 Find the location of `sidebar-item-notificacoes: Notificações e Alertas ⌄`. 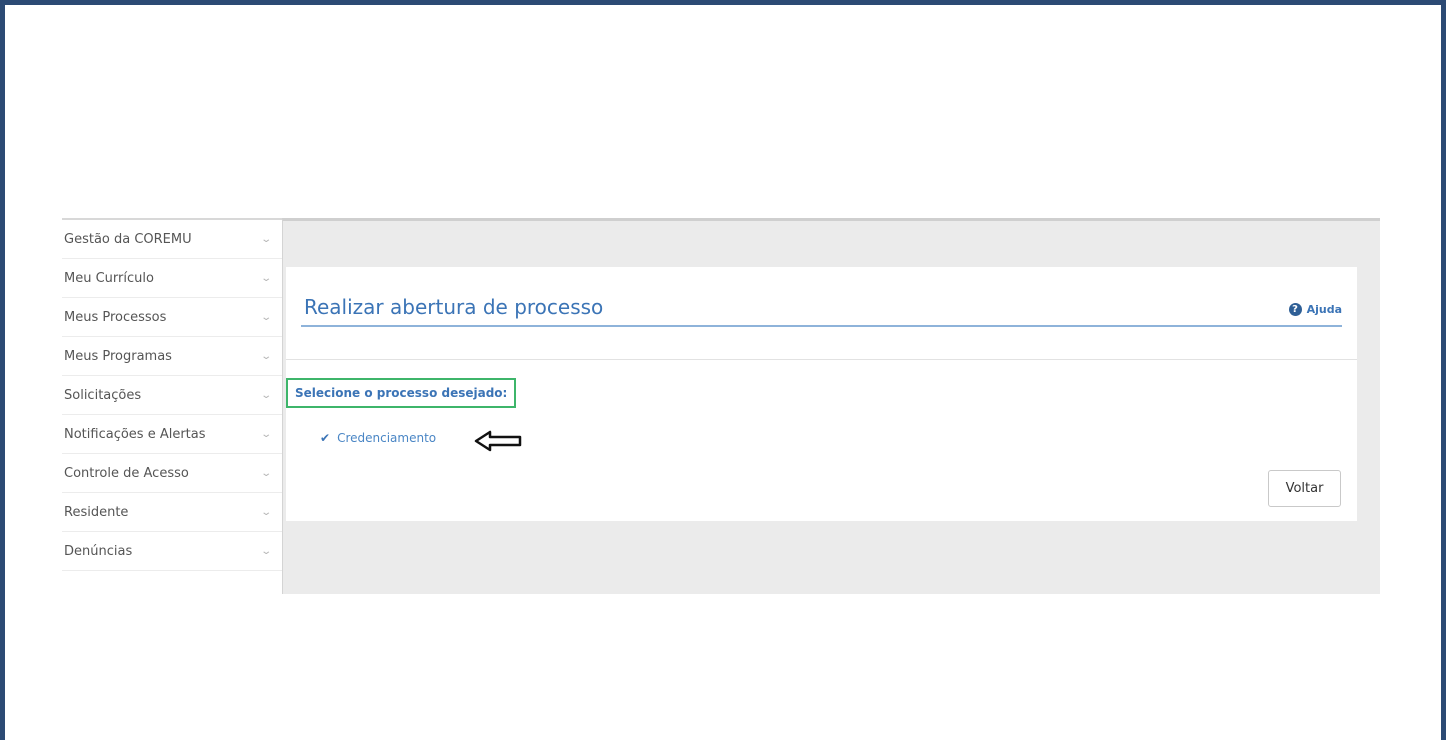

sidebar-item-notificacoes: Notificações e Alertas ⌄ is located at coordinates (172, 434).